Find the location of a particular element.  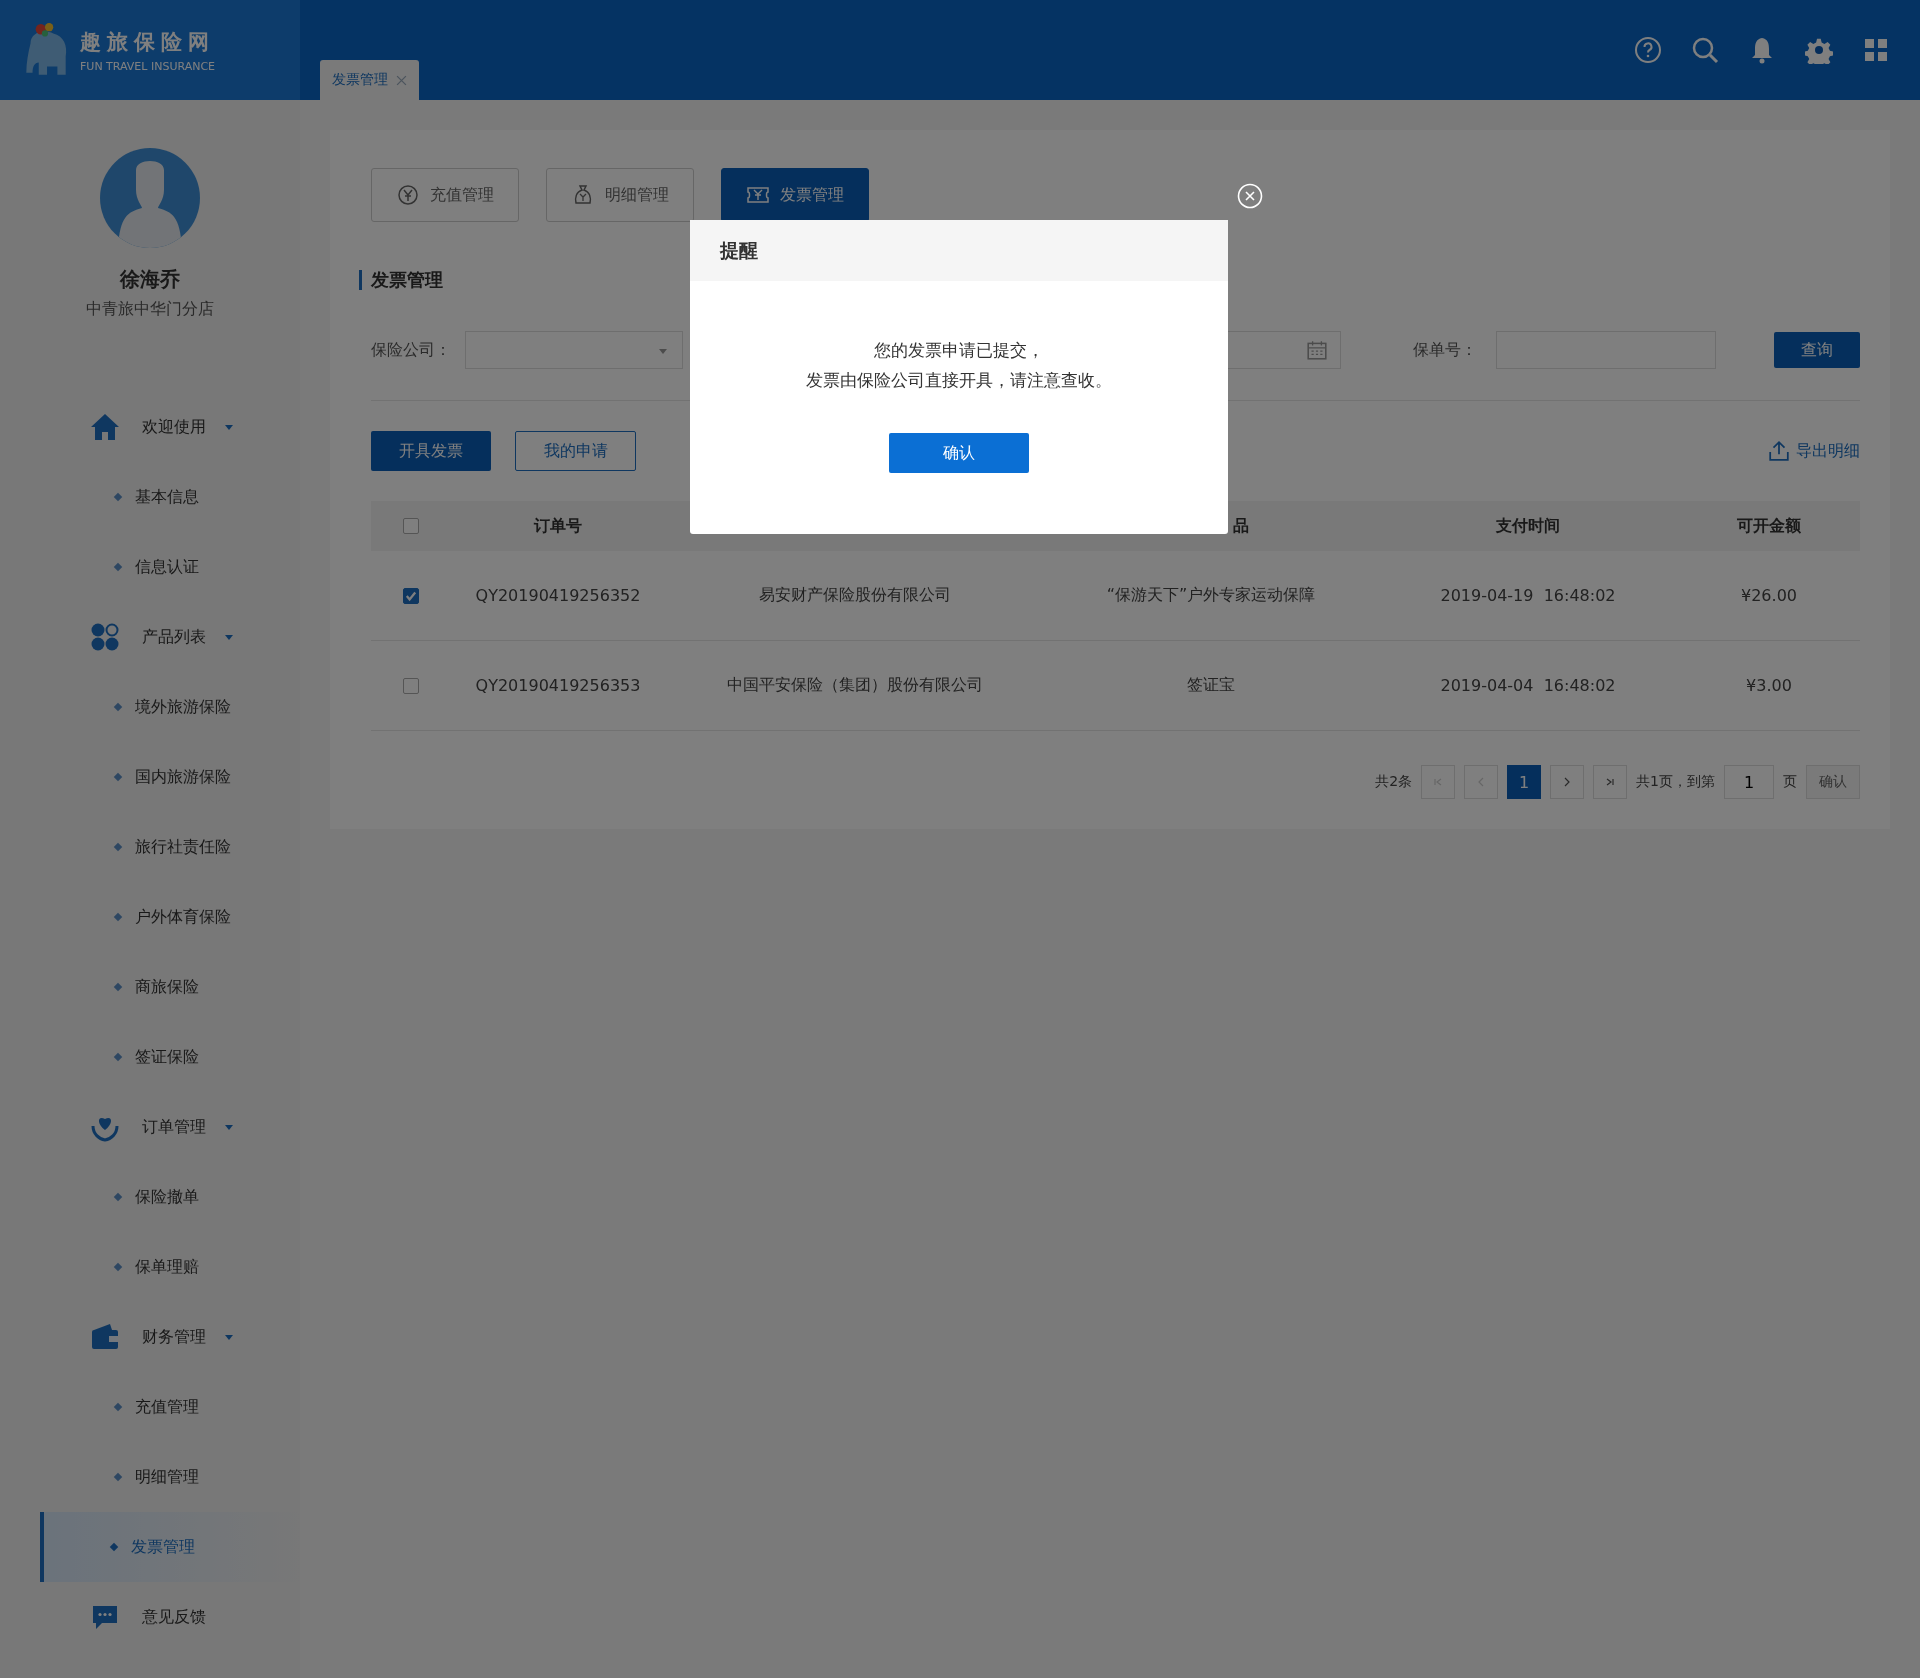

page-count: 共1页，到第 is located at coordinates (1675, 782).